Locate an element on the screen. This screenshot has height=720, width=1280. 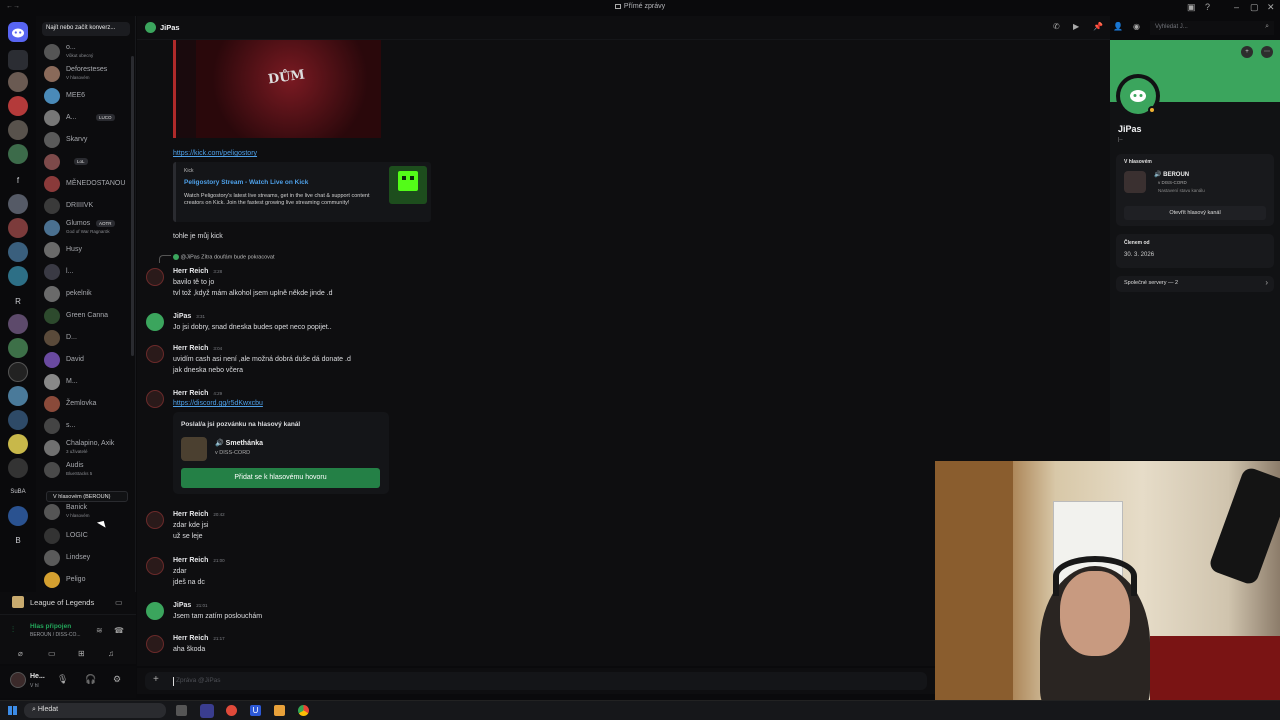
join-voice-button: Přidat se k hlasovému hovoru is located at coordinates (280, 478).